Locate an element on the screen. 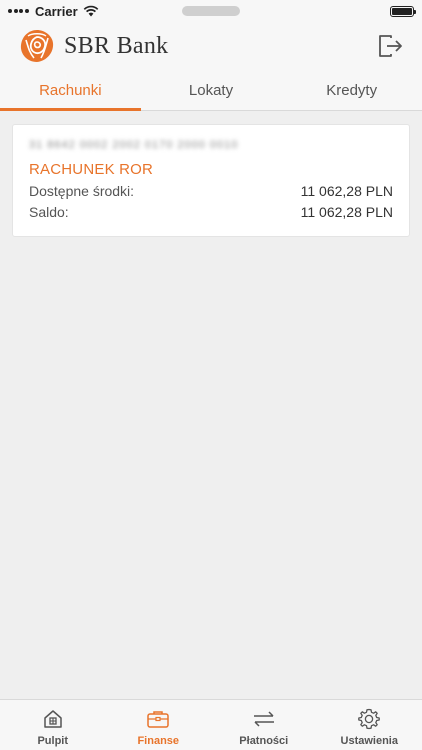  signal-icon is located at coordinates (19, 11).